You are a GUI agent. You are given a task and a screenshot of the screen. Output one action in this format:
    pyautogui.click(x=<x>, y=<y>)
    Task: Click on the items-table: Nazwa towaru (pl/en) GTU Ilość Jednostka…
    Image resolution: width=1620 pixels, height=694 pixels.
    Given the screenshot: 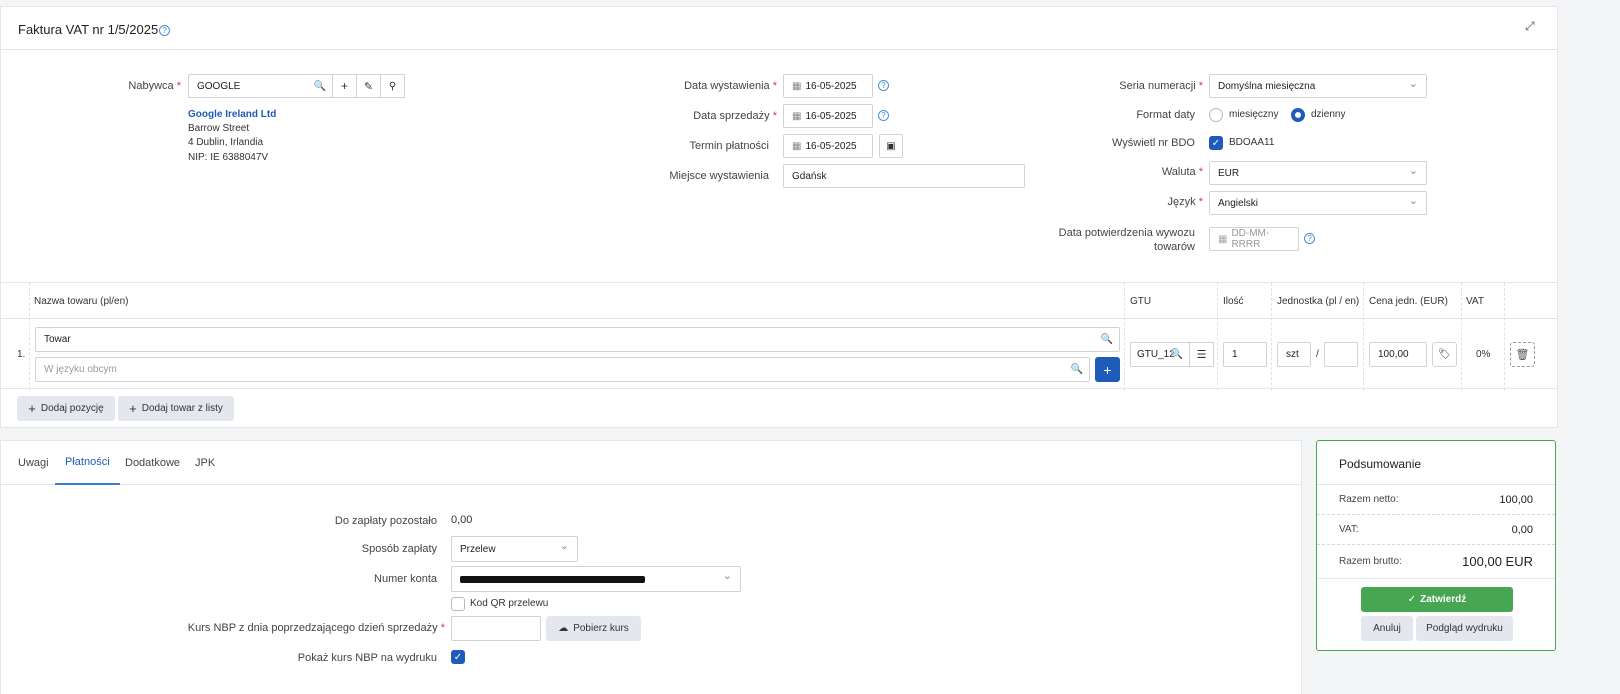 What is the action you would take?
    pyautogui.click(x=779, y=336)
    